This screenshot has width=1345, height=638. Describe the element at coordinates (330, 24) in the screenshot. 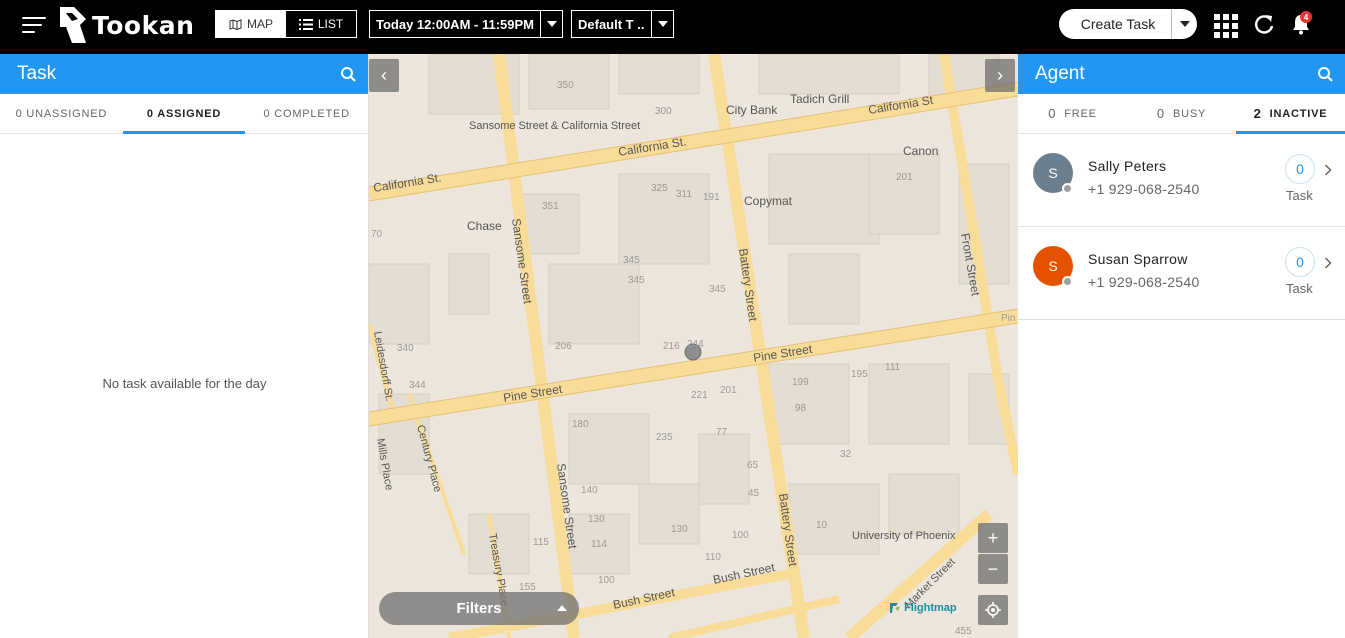

I see `list-view-label: LIST` at that location.